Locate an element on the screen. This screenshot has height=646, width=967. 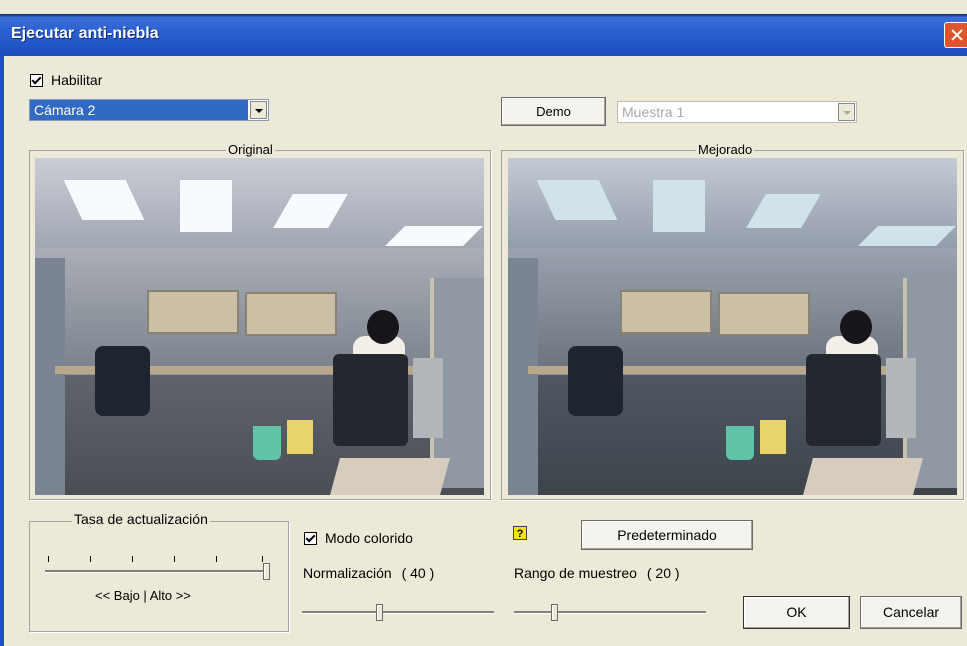
close-icon is located at coordinates (955, 35).